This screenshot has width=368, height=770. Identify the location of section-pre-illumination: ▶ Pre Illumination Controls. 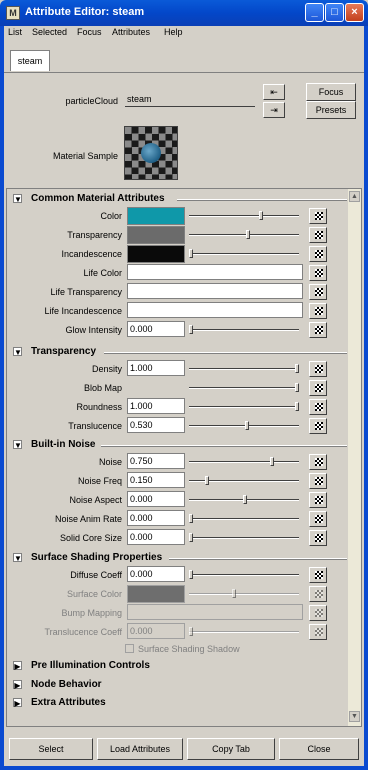
(178, 666).